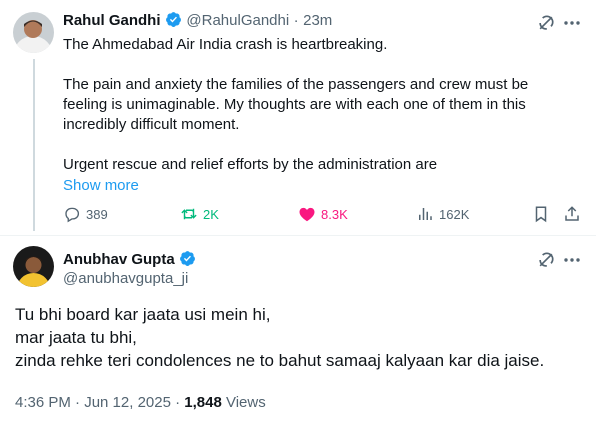  I want to click on views-count: 162K, so click(454, 214).